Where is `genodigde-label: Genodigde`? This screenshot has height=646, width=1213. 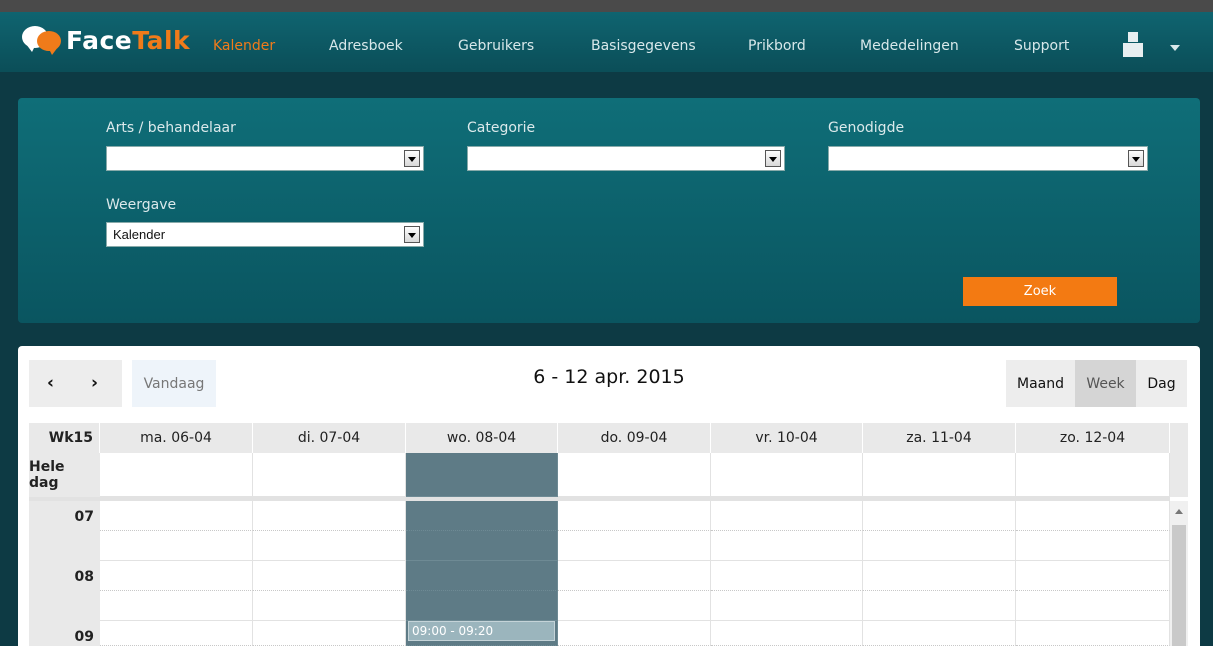
genodigde-label: Genodigde is located at coordinates (866, 128).